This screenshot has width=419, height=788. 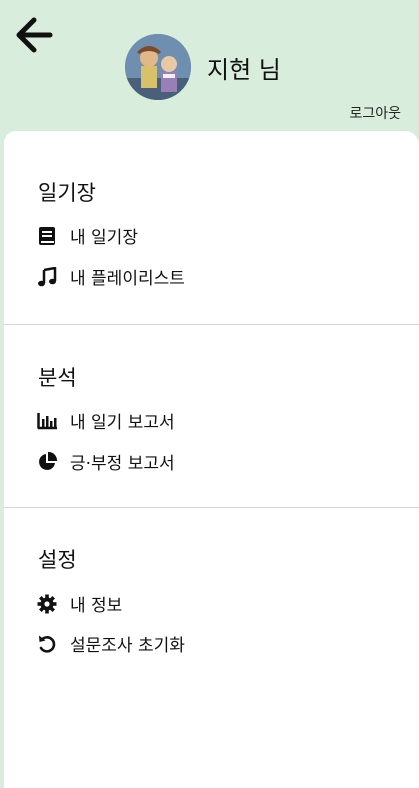 What do you see at coordinates (47, 236) in the screenshot?
I see `book-icon` at bounding box center [47, 236].